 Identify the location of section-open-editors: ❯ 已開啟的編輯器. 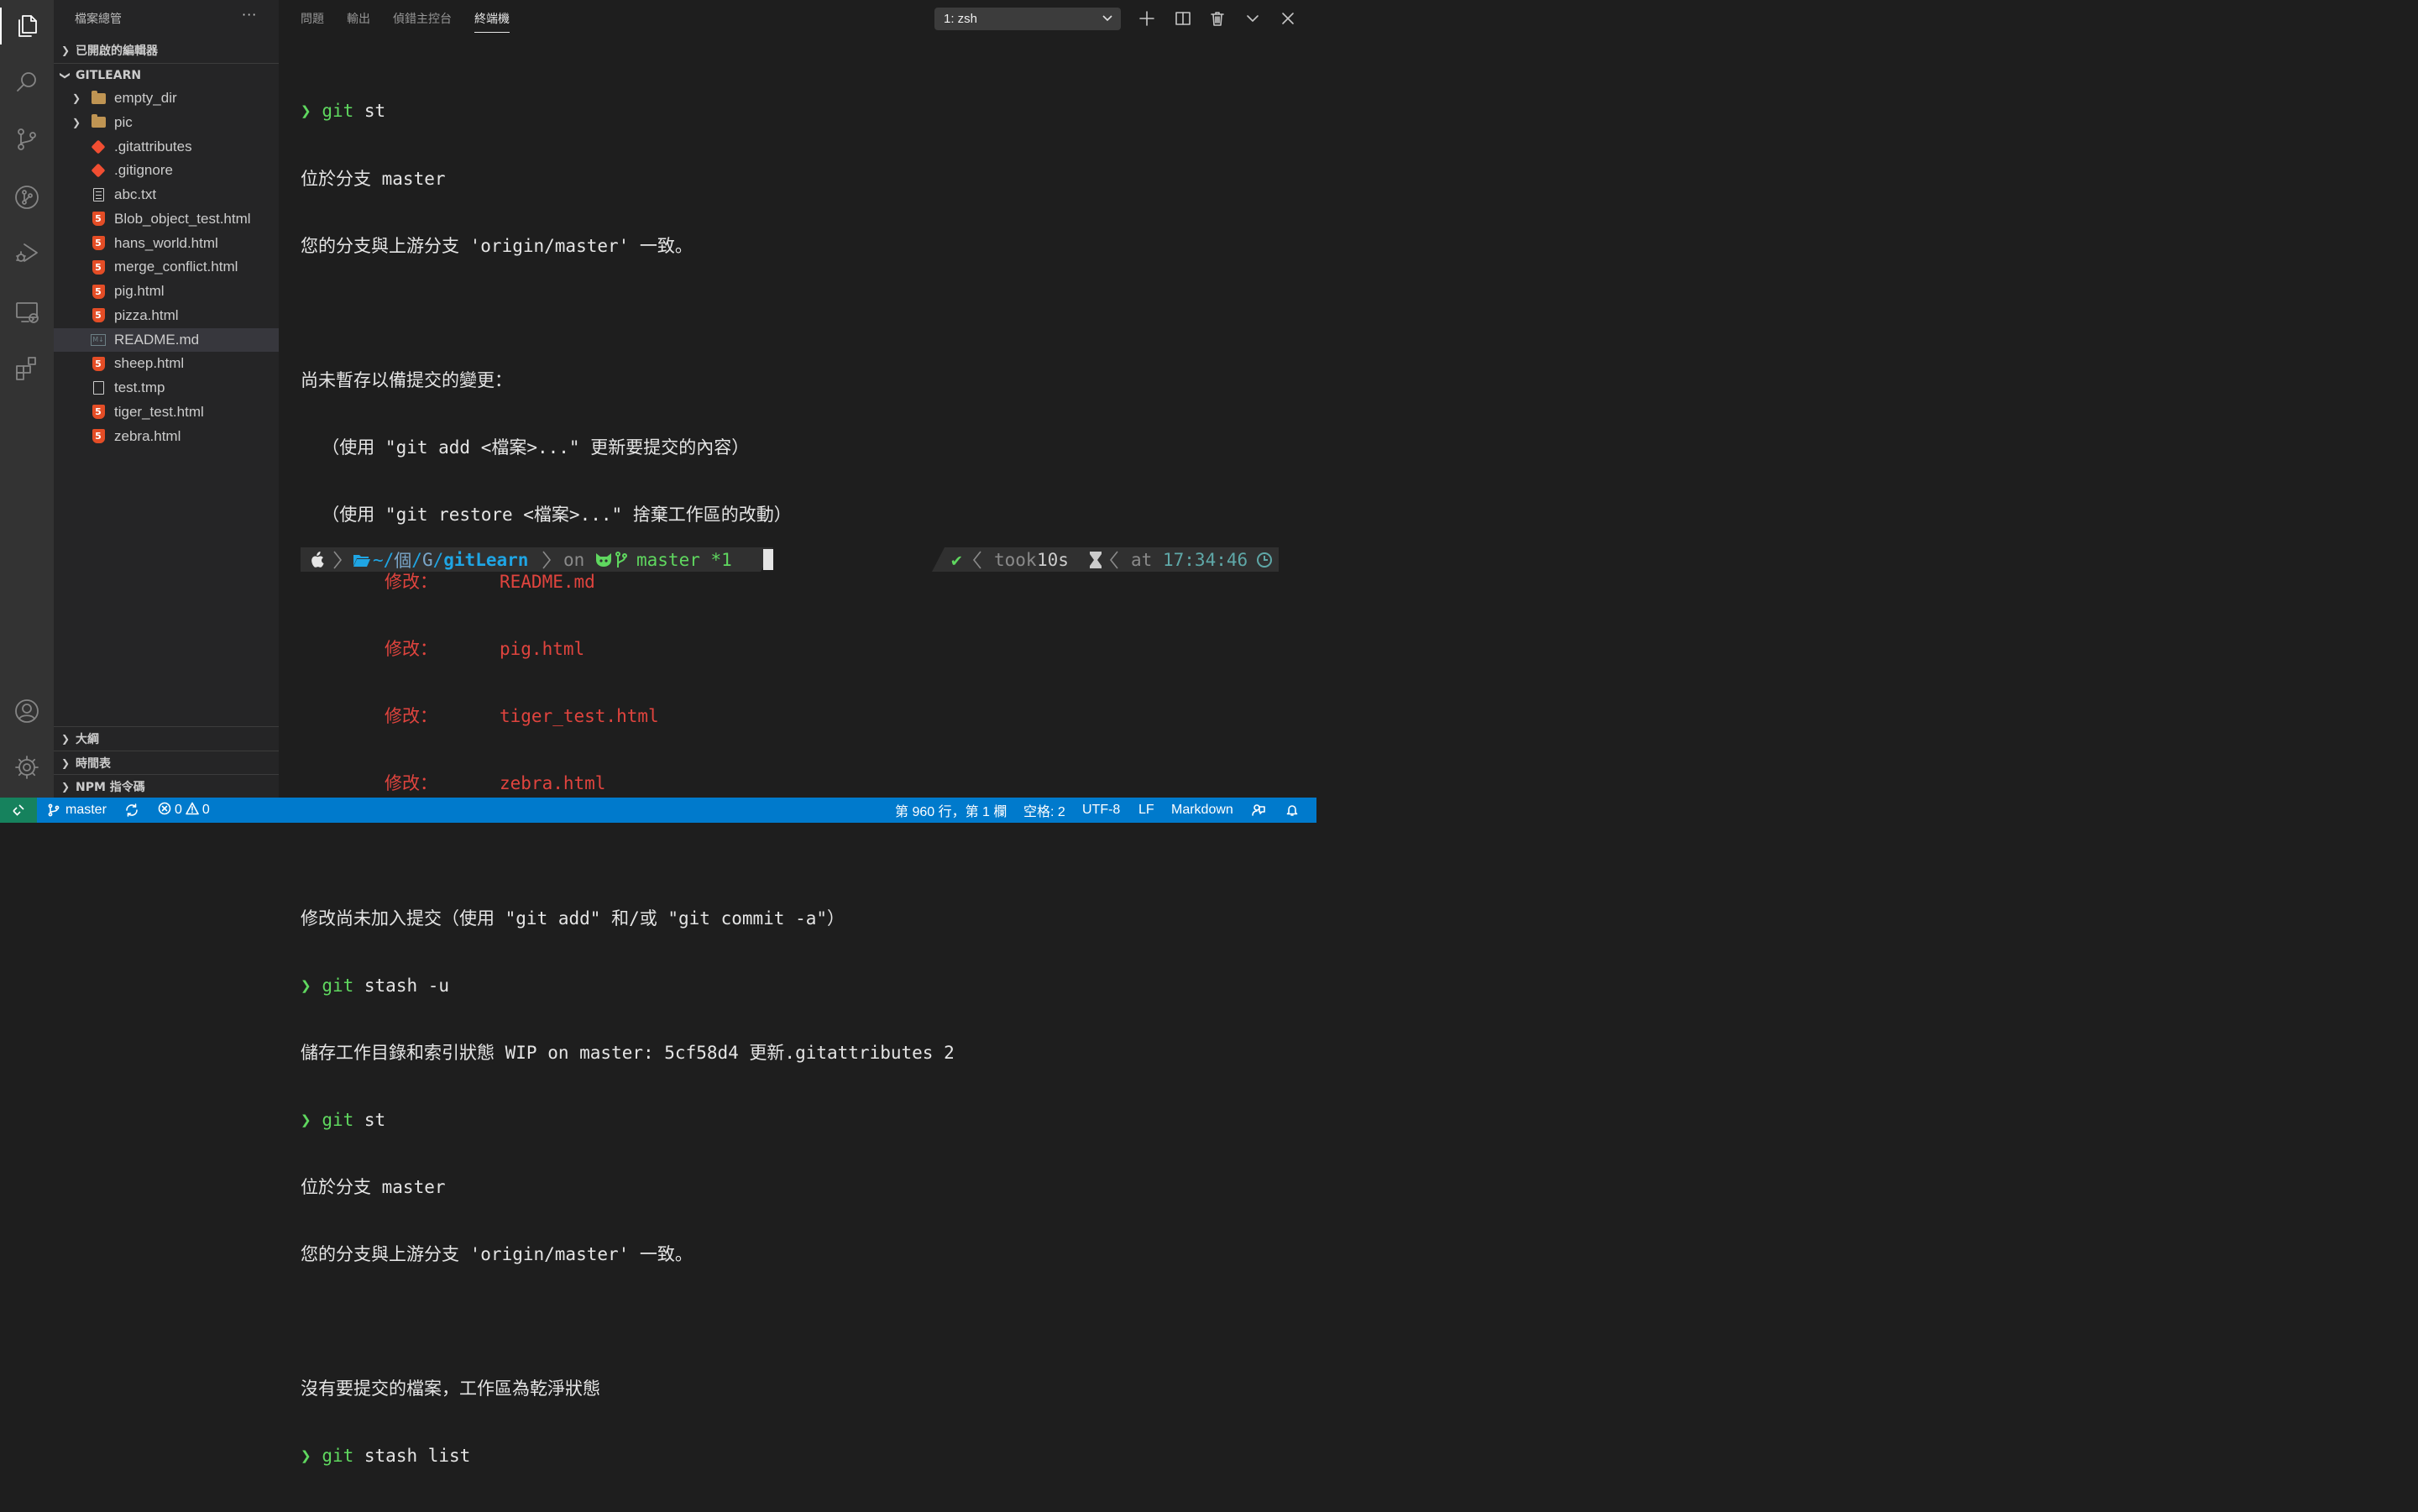
(166, 50).